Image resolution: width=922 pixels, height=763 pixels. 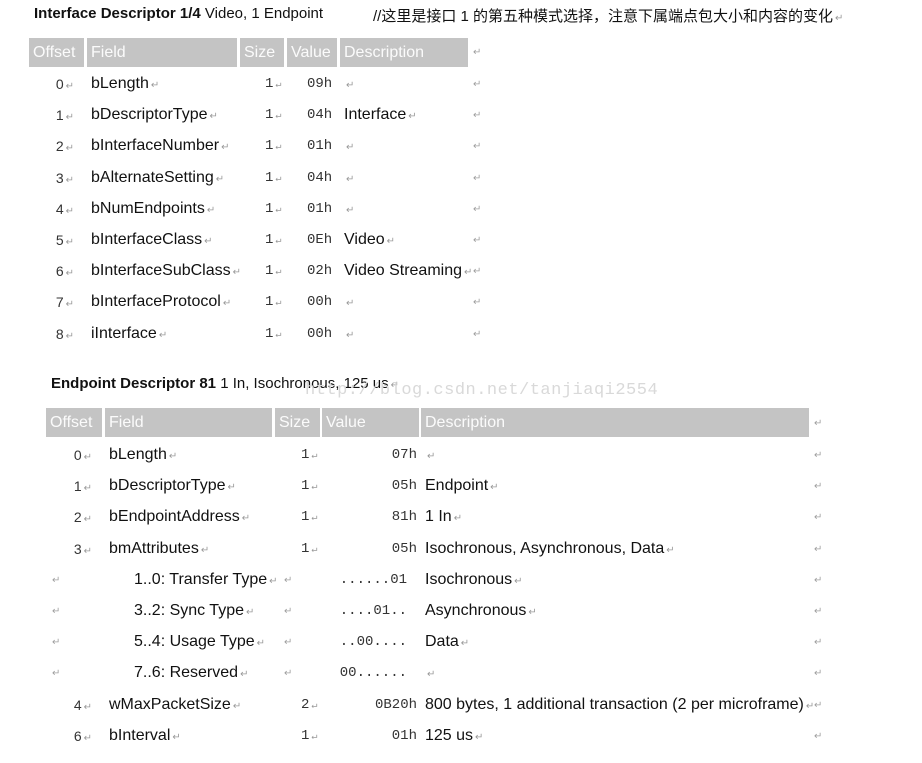 I want to click on header-label: Offset, so click(x=71, y=422).